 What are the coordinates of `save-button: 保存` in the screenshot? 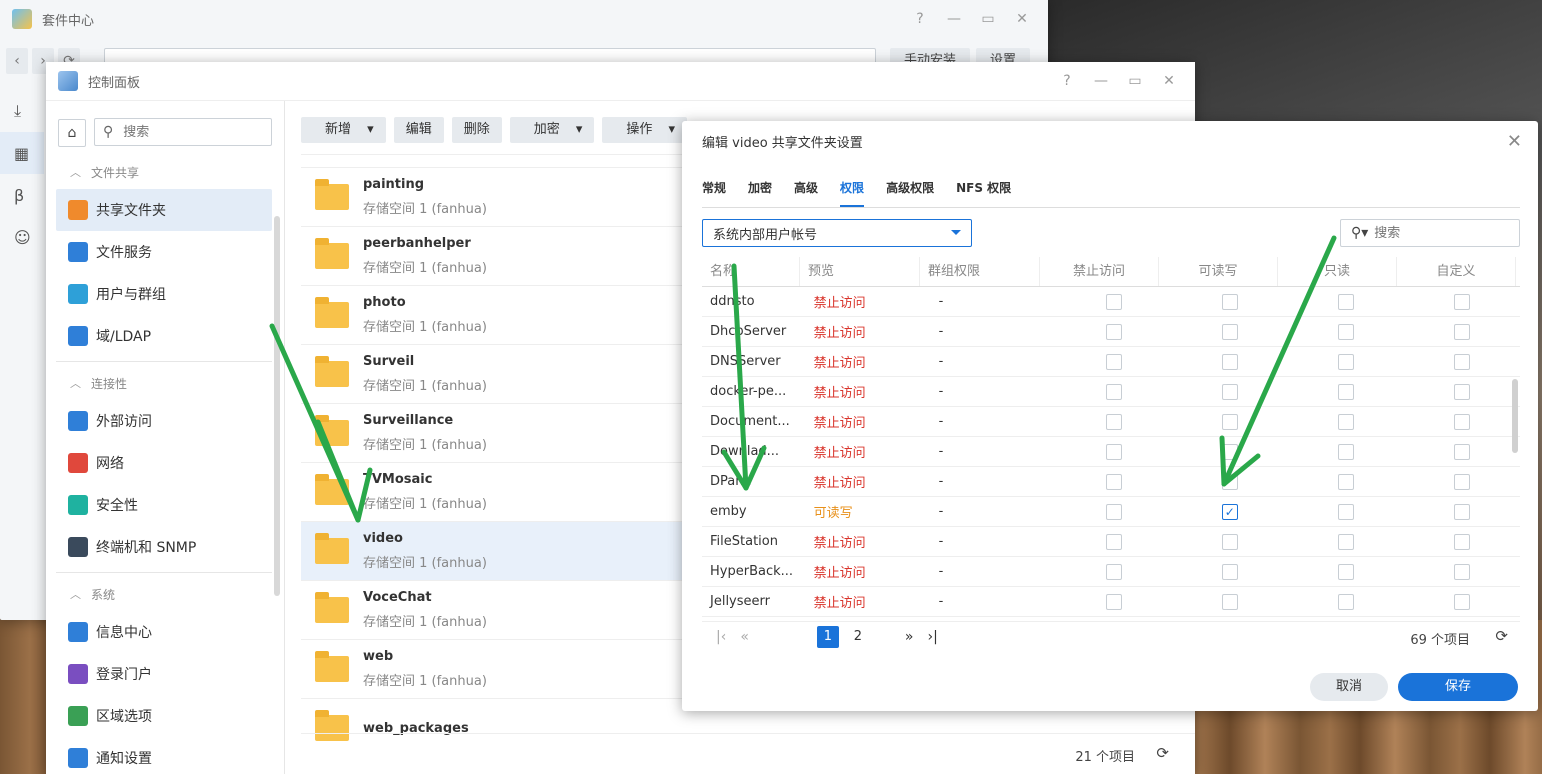 It's located at (1458, 687).